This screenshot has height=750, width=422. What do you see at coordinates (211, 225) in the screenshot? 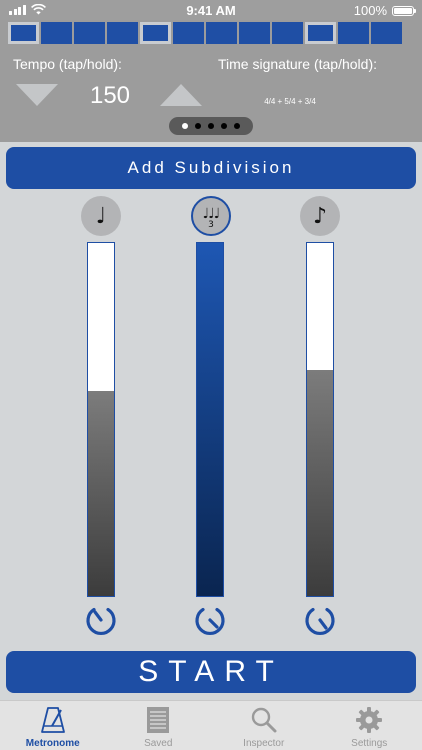
I see `triplet-number: 3` at bounding box center [211, 225].